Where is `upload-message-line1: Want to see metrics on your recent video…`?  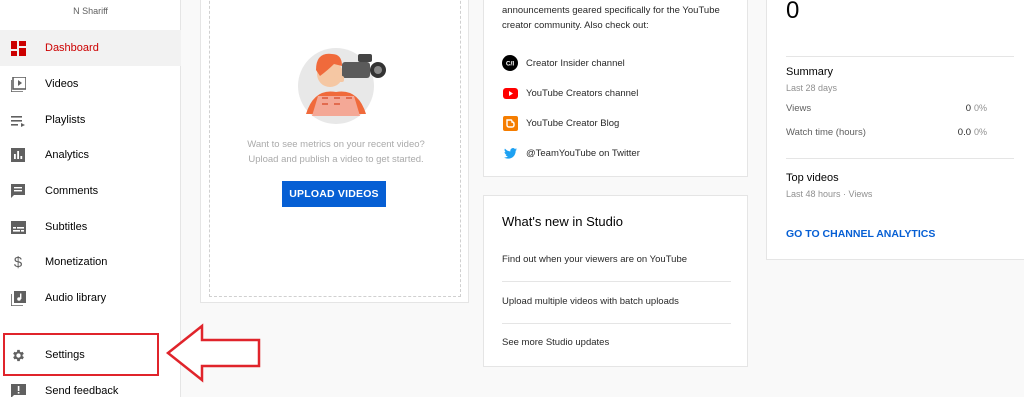 upload-message-line1: Want to see metrics on your recent video… is located at coordinates (336, 144).